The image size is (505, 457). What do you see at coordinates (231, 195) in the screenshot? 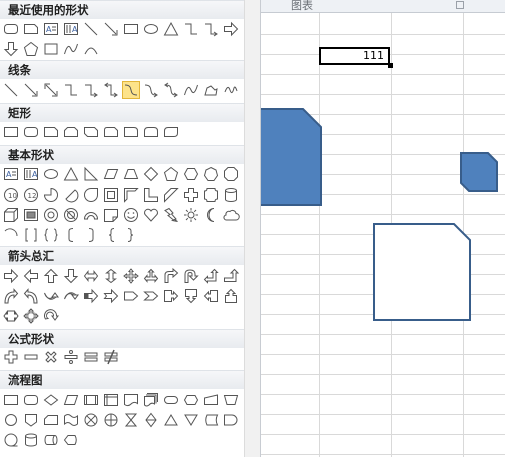
I see `can-icon` at bounding box center [231, 195].